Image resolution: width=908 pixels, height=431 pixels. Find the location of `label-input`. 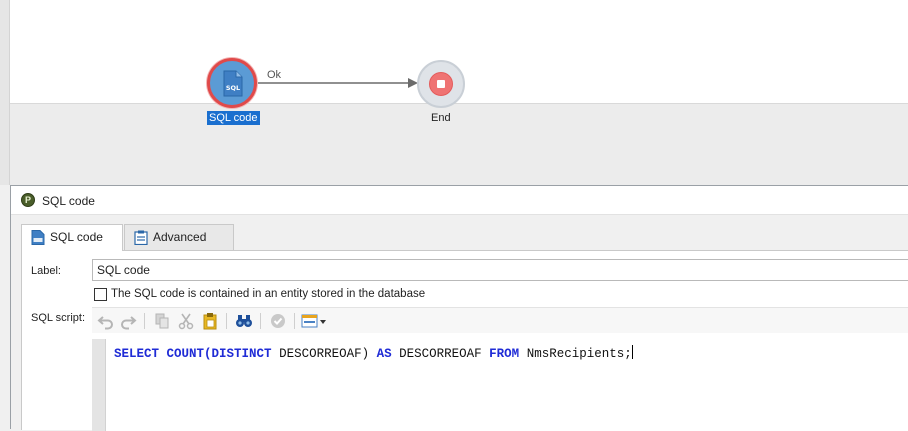

label-input is located at coordinates (500, 270).